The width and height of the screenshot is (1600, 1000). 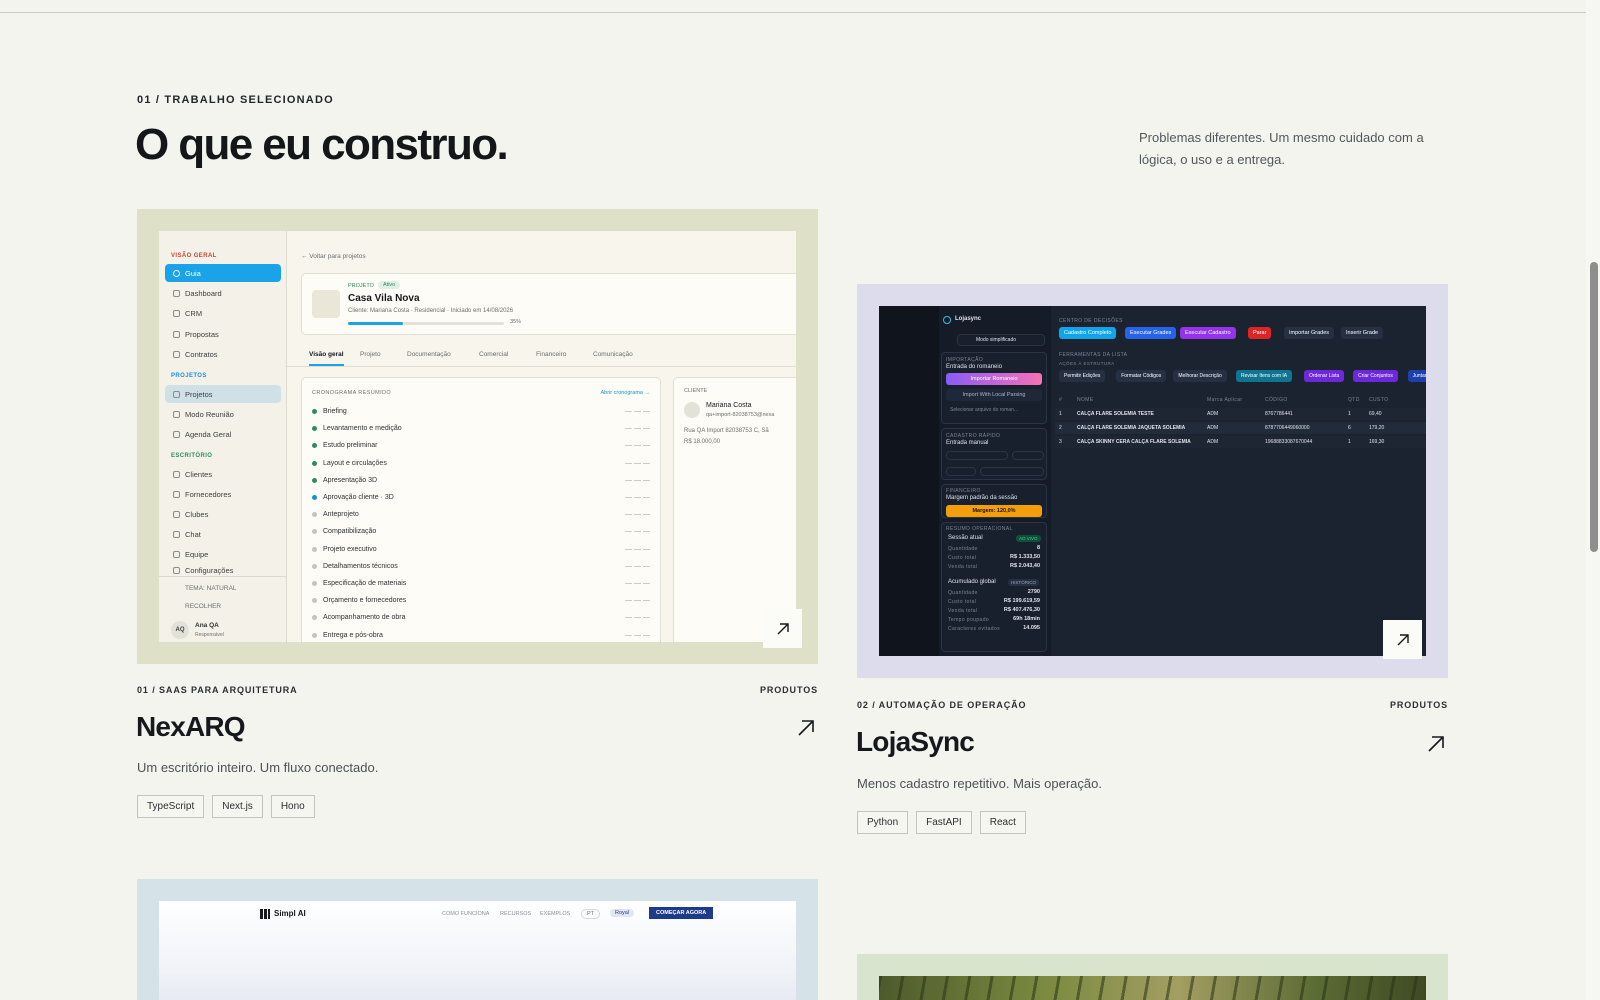 I want to click on mode-toggle: Modo simplificado, so click(x=1001, y=340).